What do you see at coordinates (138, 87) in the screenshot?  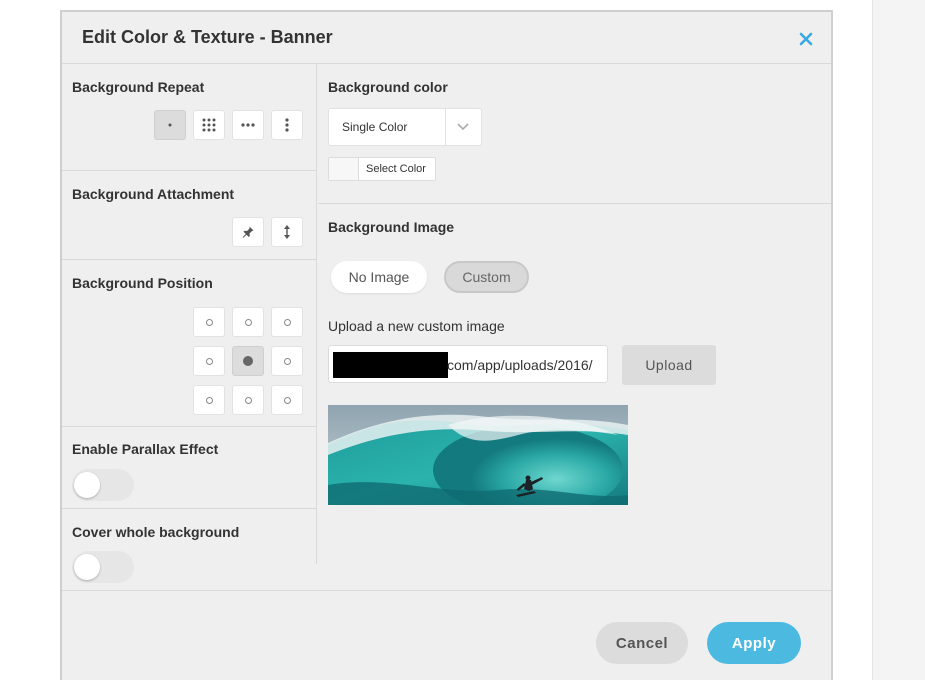 I see `background-repeat-label: Background Repeat` at bounding box center [138, 87].